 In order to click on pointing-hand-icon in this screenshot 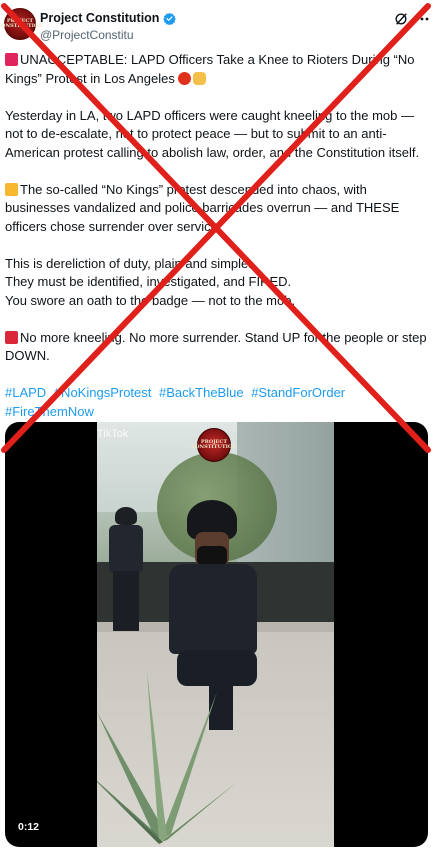, I will do `click(200, 78)`.